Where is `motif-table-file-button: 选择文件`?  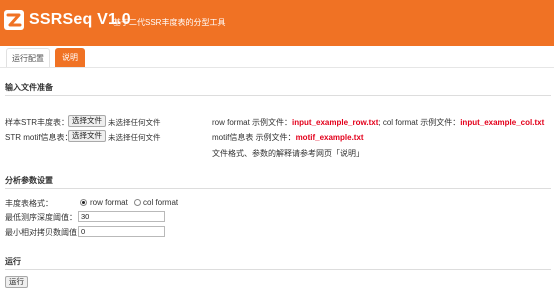 motif-table-file-button: 选择文件 is located at coordinates (87, 136).